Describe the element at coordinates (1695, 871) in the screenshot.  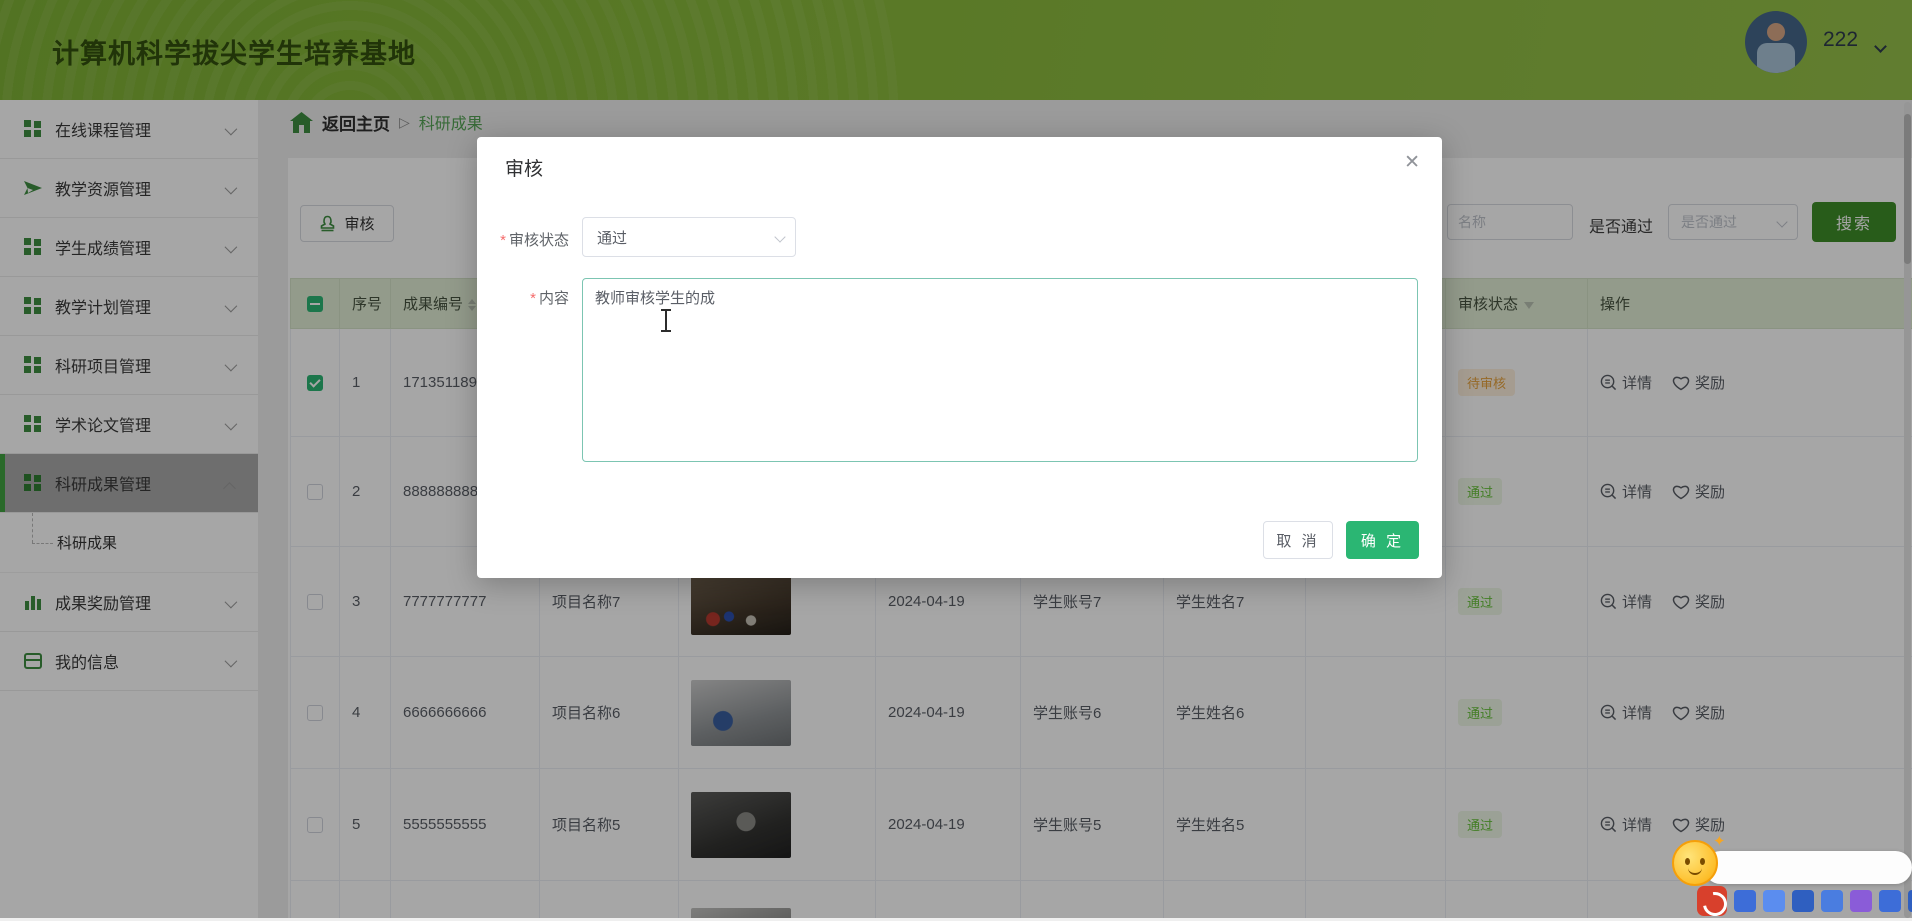
I see `emoji-mouth` at that location.